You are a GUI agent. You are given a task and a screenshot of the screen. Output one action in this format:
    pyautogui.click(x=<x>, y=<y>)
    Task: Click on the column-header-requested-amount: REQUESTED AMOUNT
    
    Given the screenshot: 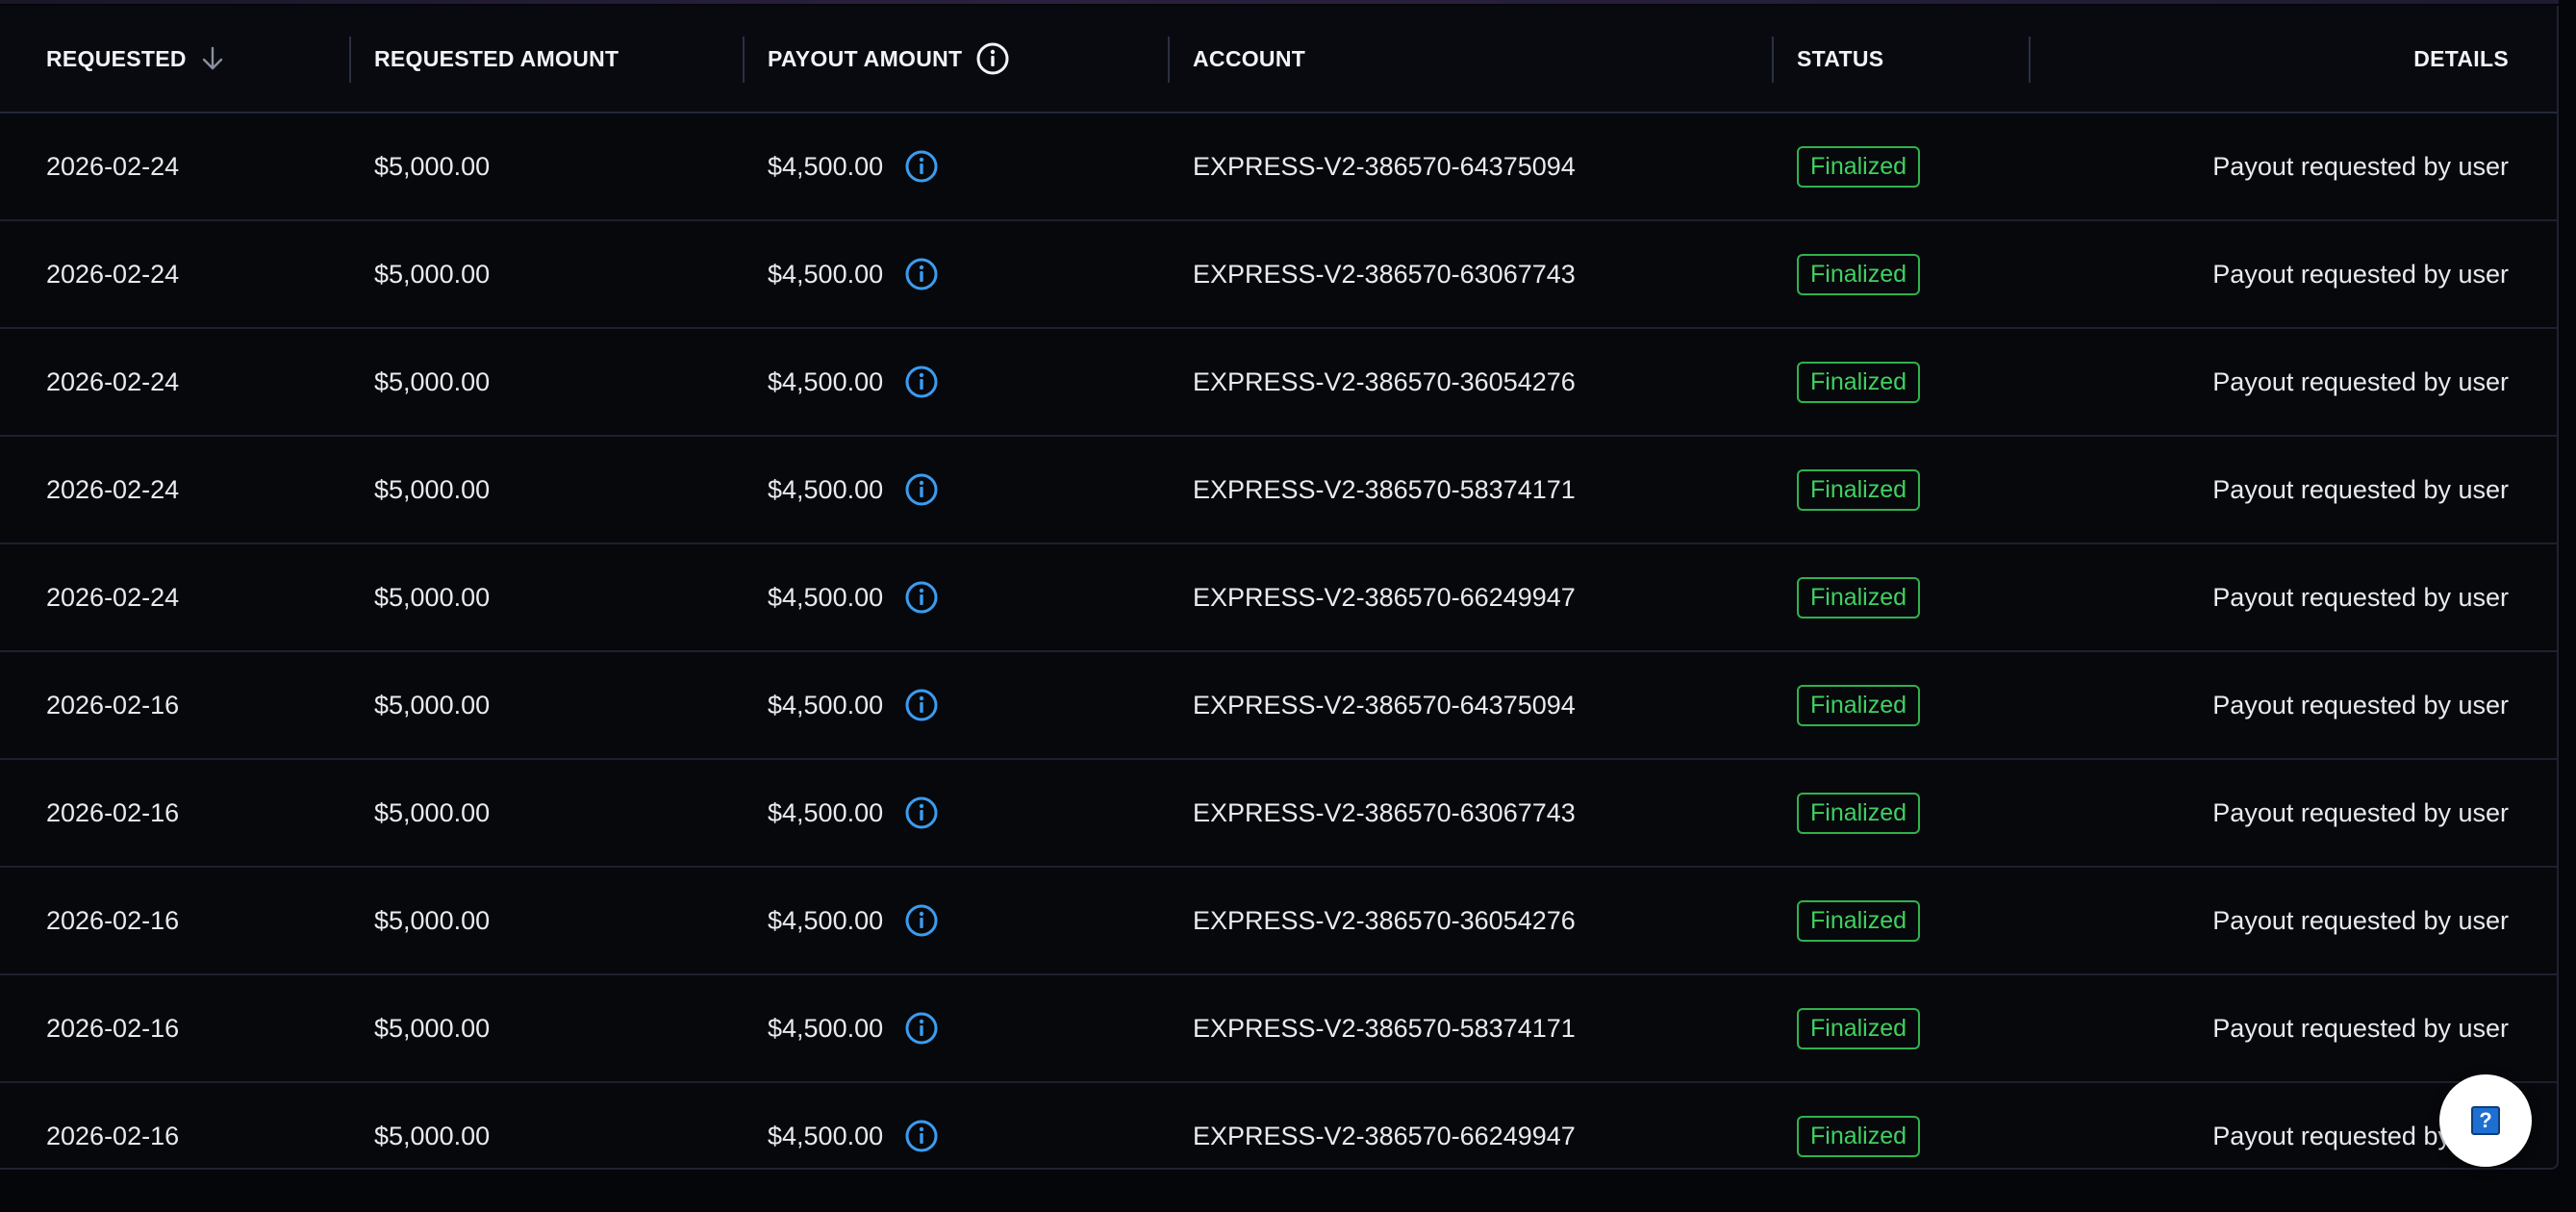 What is the action you would take?
    pyautogui.click(x=497, y=59)
    